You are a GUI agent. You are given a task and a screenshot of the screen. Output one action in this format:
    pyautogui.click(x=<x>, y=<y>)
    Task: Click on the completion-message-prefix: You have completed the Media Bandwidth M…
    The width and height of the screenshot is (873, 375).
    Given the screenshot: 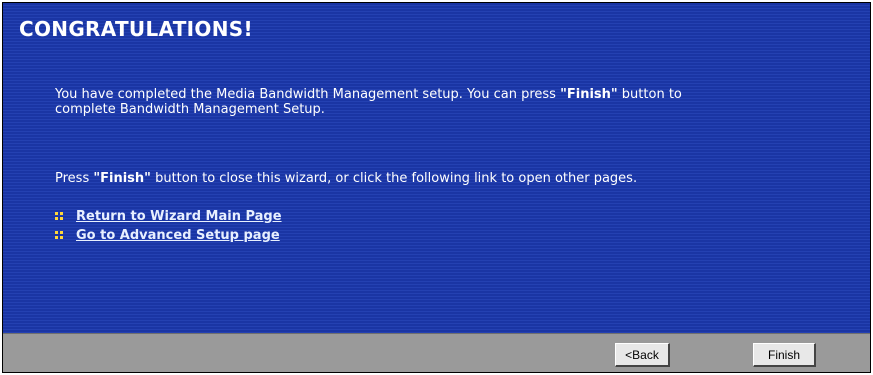 What is the action you would take?
    pyautogui.click(x=308, y=94)
    